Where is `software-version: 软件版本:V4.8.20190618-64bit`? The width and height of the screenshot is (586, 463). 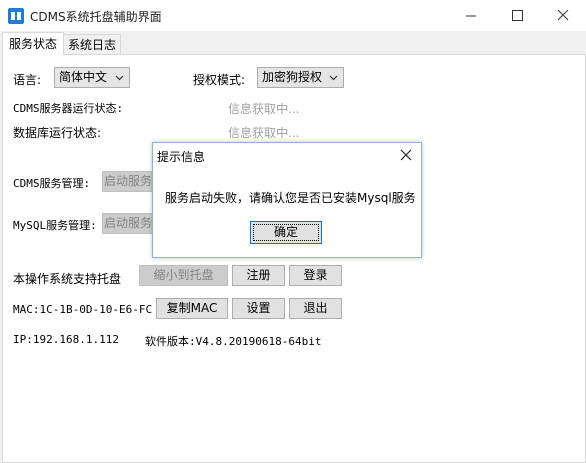 software-version: 软件版本:V4.8.20190618-64bit is located at coordinates (233, 341).